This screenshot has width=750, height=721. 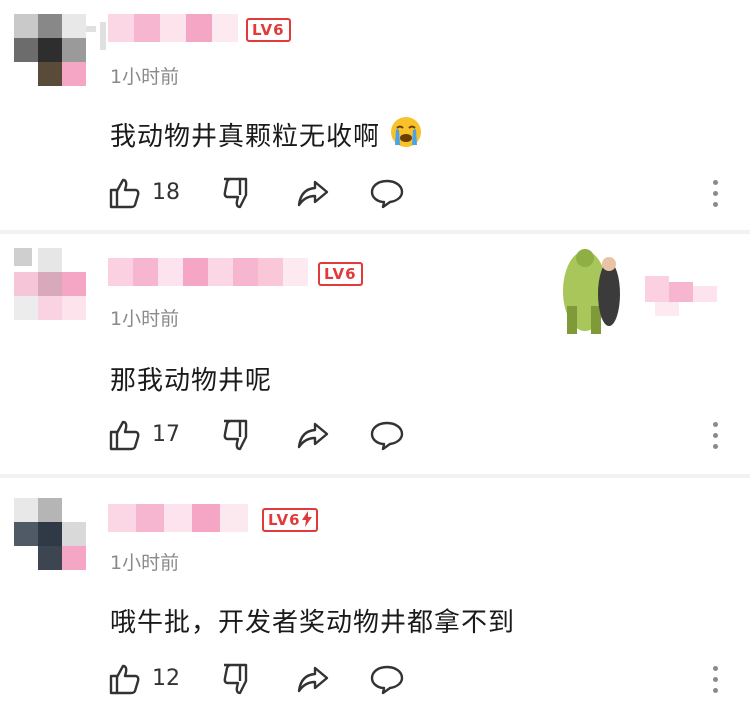 I want to click on decorative-character-image, so click(x=645, y=291).